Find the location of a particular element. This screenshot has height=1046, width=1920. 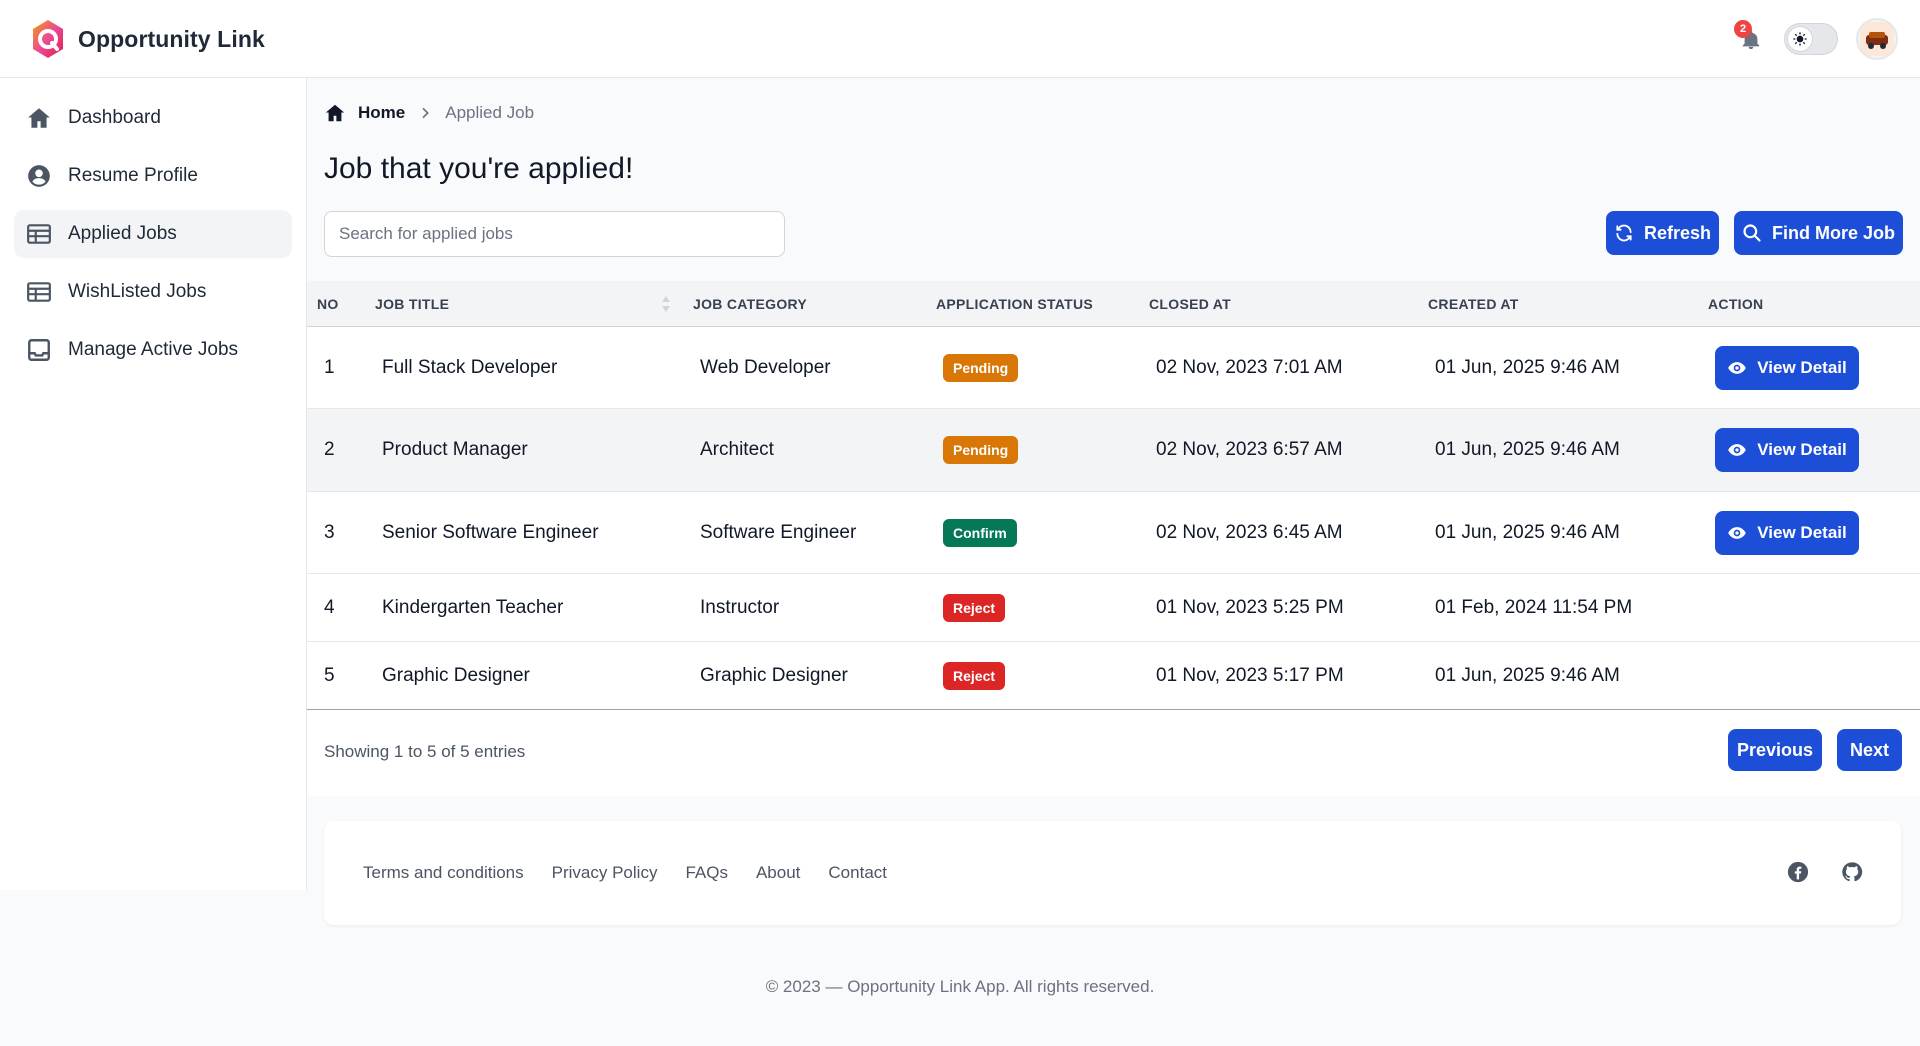

sidebar-item-manage-active-jobs: Manage Active Jobs is located at coordinates (153, 350).